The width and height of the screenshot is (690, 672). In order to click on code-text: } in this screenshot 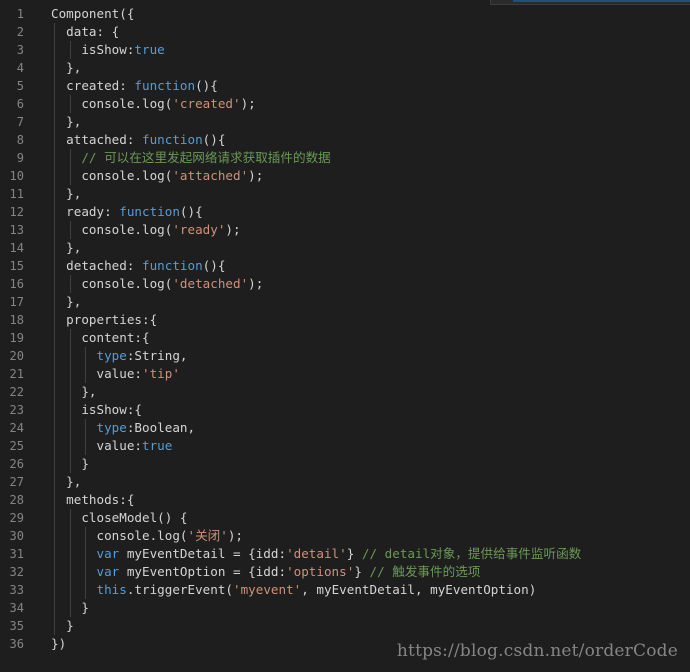, I will do `click(62, 626)`.